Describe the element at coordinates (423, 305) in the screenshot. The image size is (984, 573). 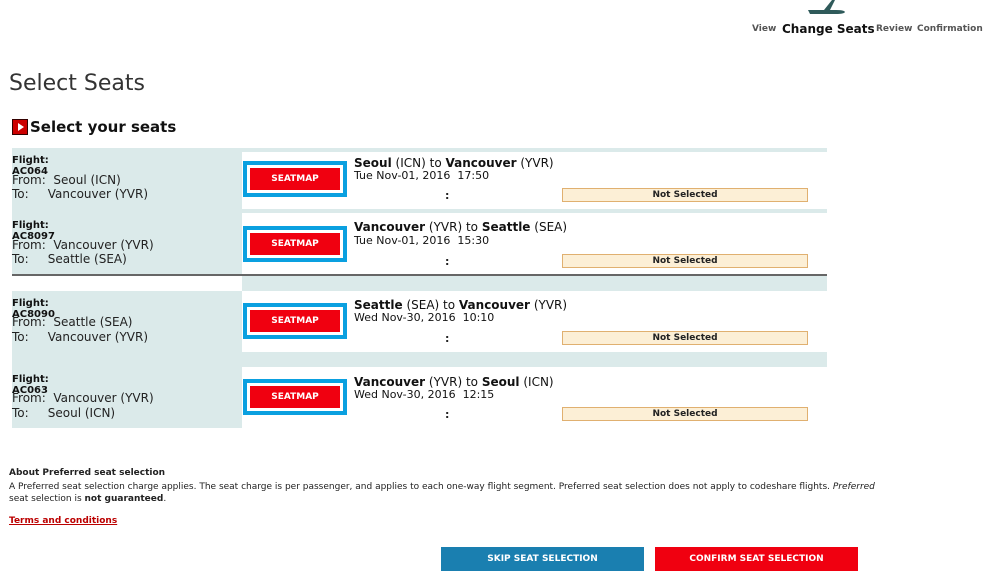
I see `route-from-code: (SEA)` at that location.